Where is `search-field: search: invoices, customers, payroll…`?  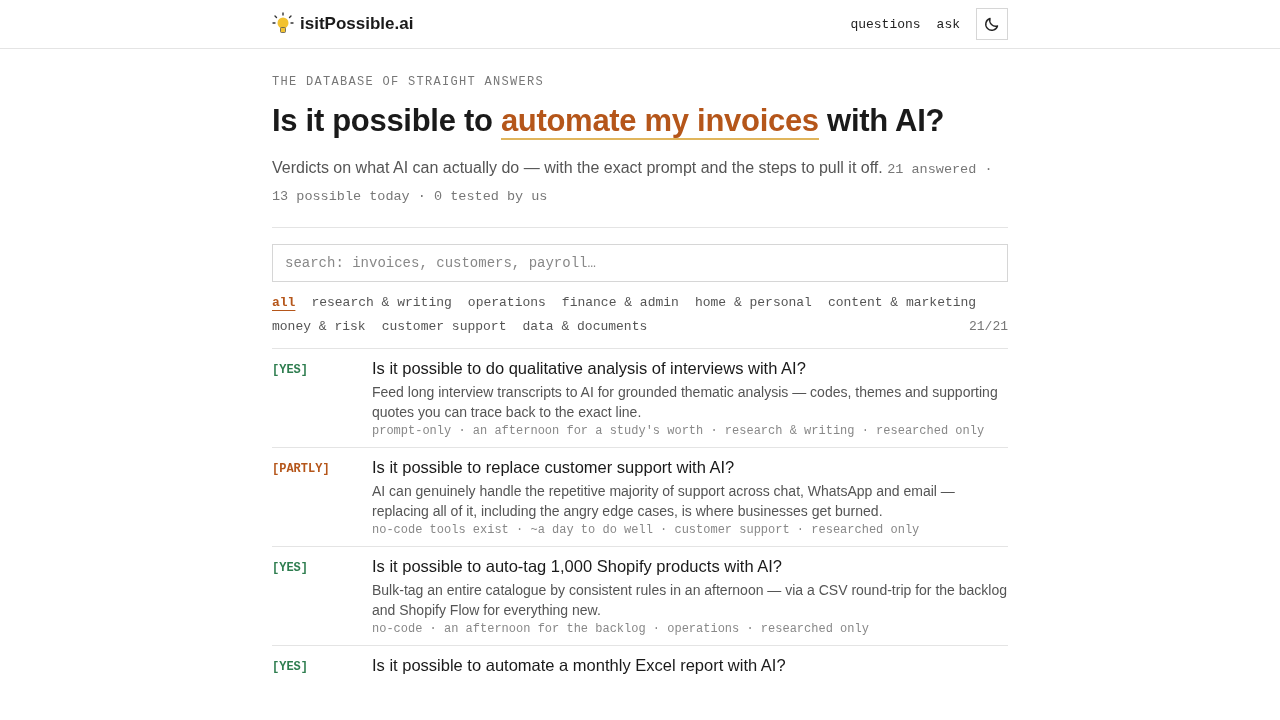
search-field: search: invoices, customers, payroll… is located at coordinates (640, 263).